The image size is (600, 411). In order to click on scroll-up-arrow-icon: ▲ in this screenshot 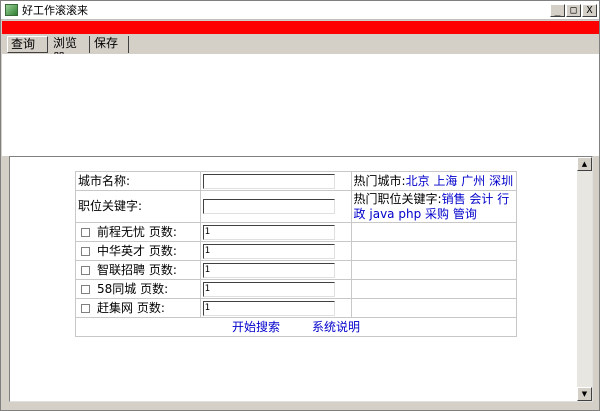, I will do `click(584, 164)`.